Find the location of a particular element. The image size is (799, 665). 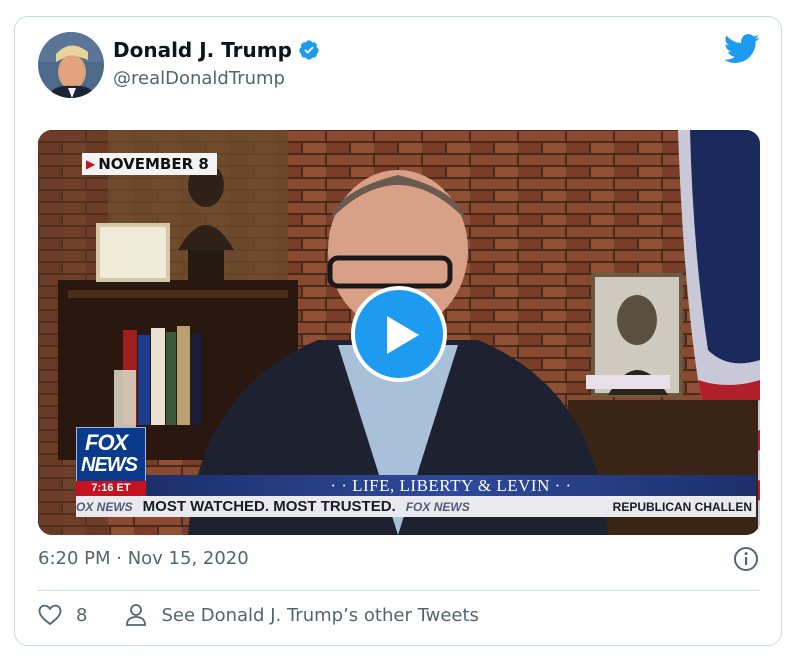

network-line2: NEWS is located at coordinates (109, 465).